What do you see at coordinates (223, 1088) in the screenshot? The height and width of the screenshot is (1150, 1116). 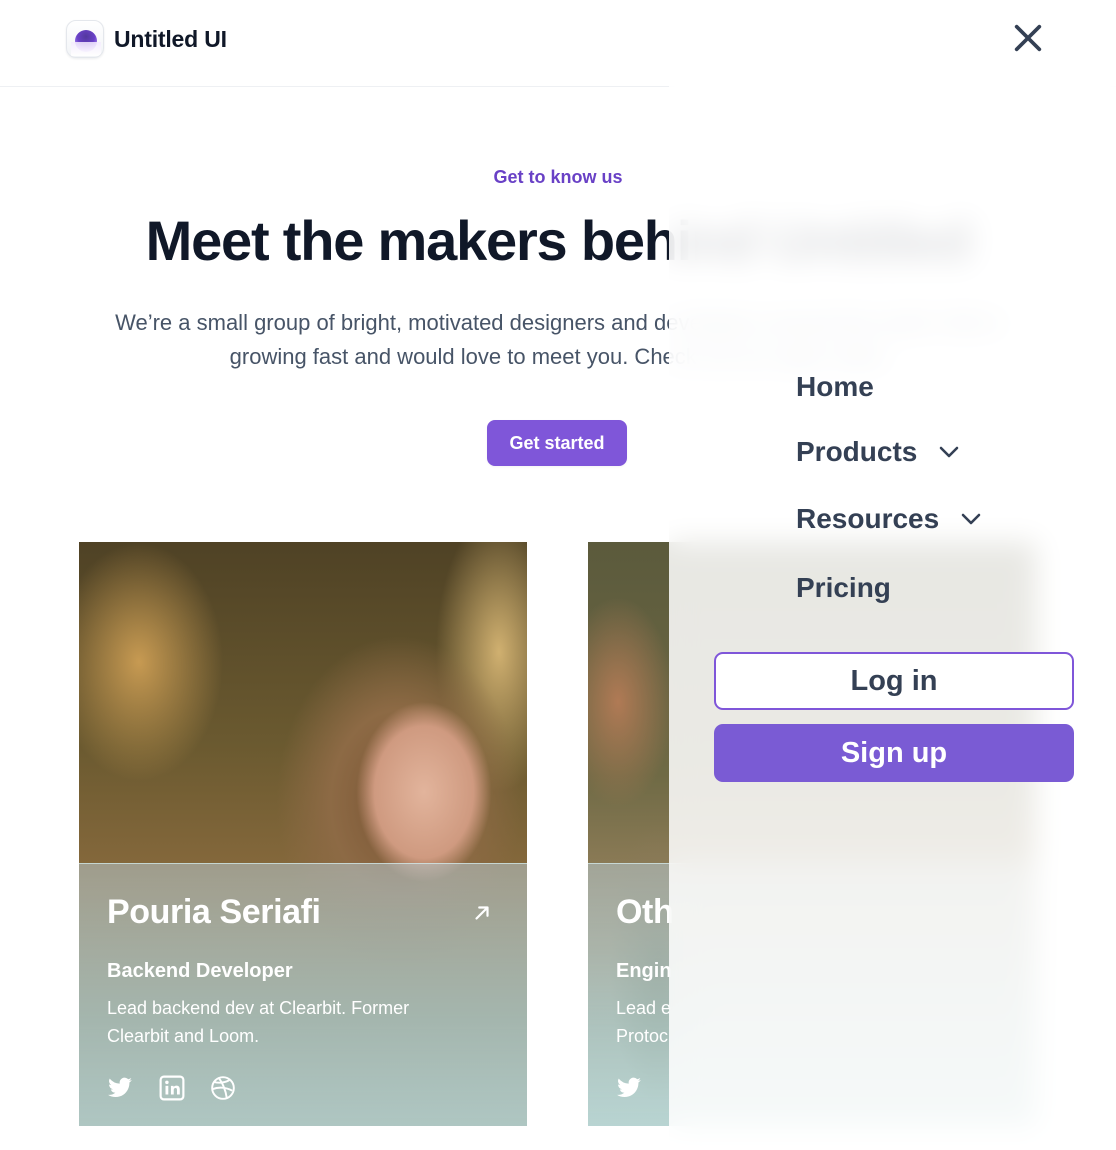 I see `dribbble-icon` at bounding box center [223, 1088].